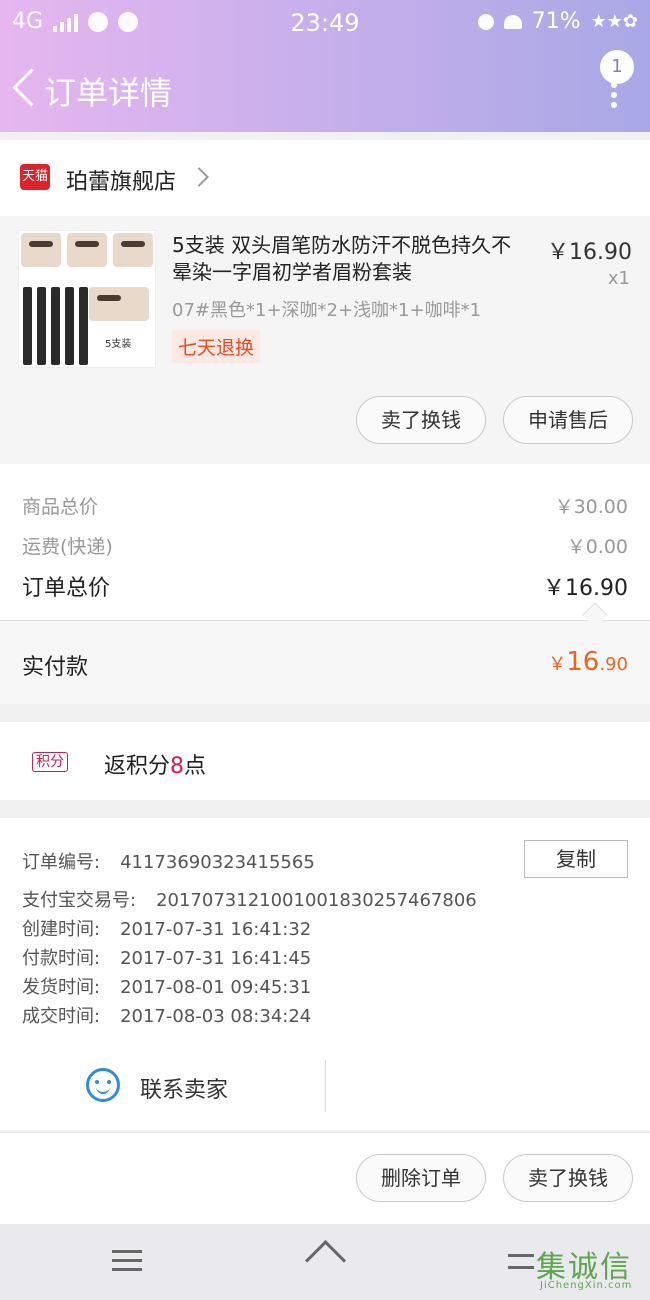 The image size is (650, 1300). What do you see at coordinates (325, 1178) in the screenshot?
I see `bottom-actions: 删除订单 卖了换钱` at bounding box center [325, 1178].